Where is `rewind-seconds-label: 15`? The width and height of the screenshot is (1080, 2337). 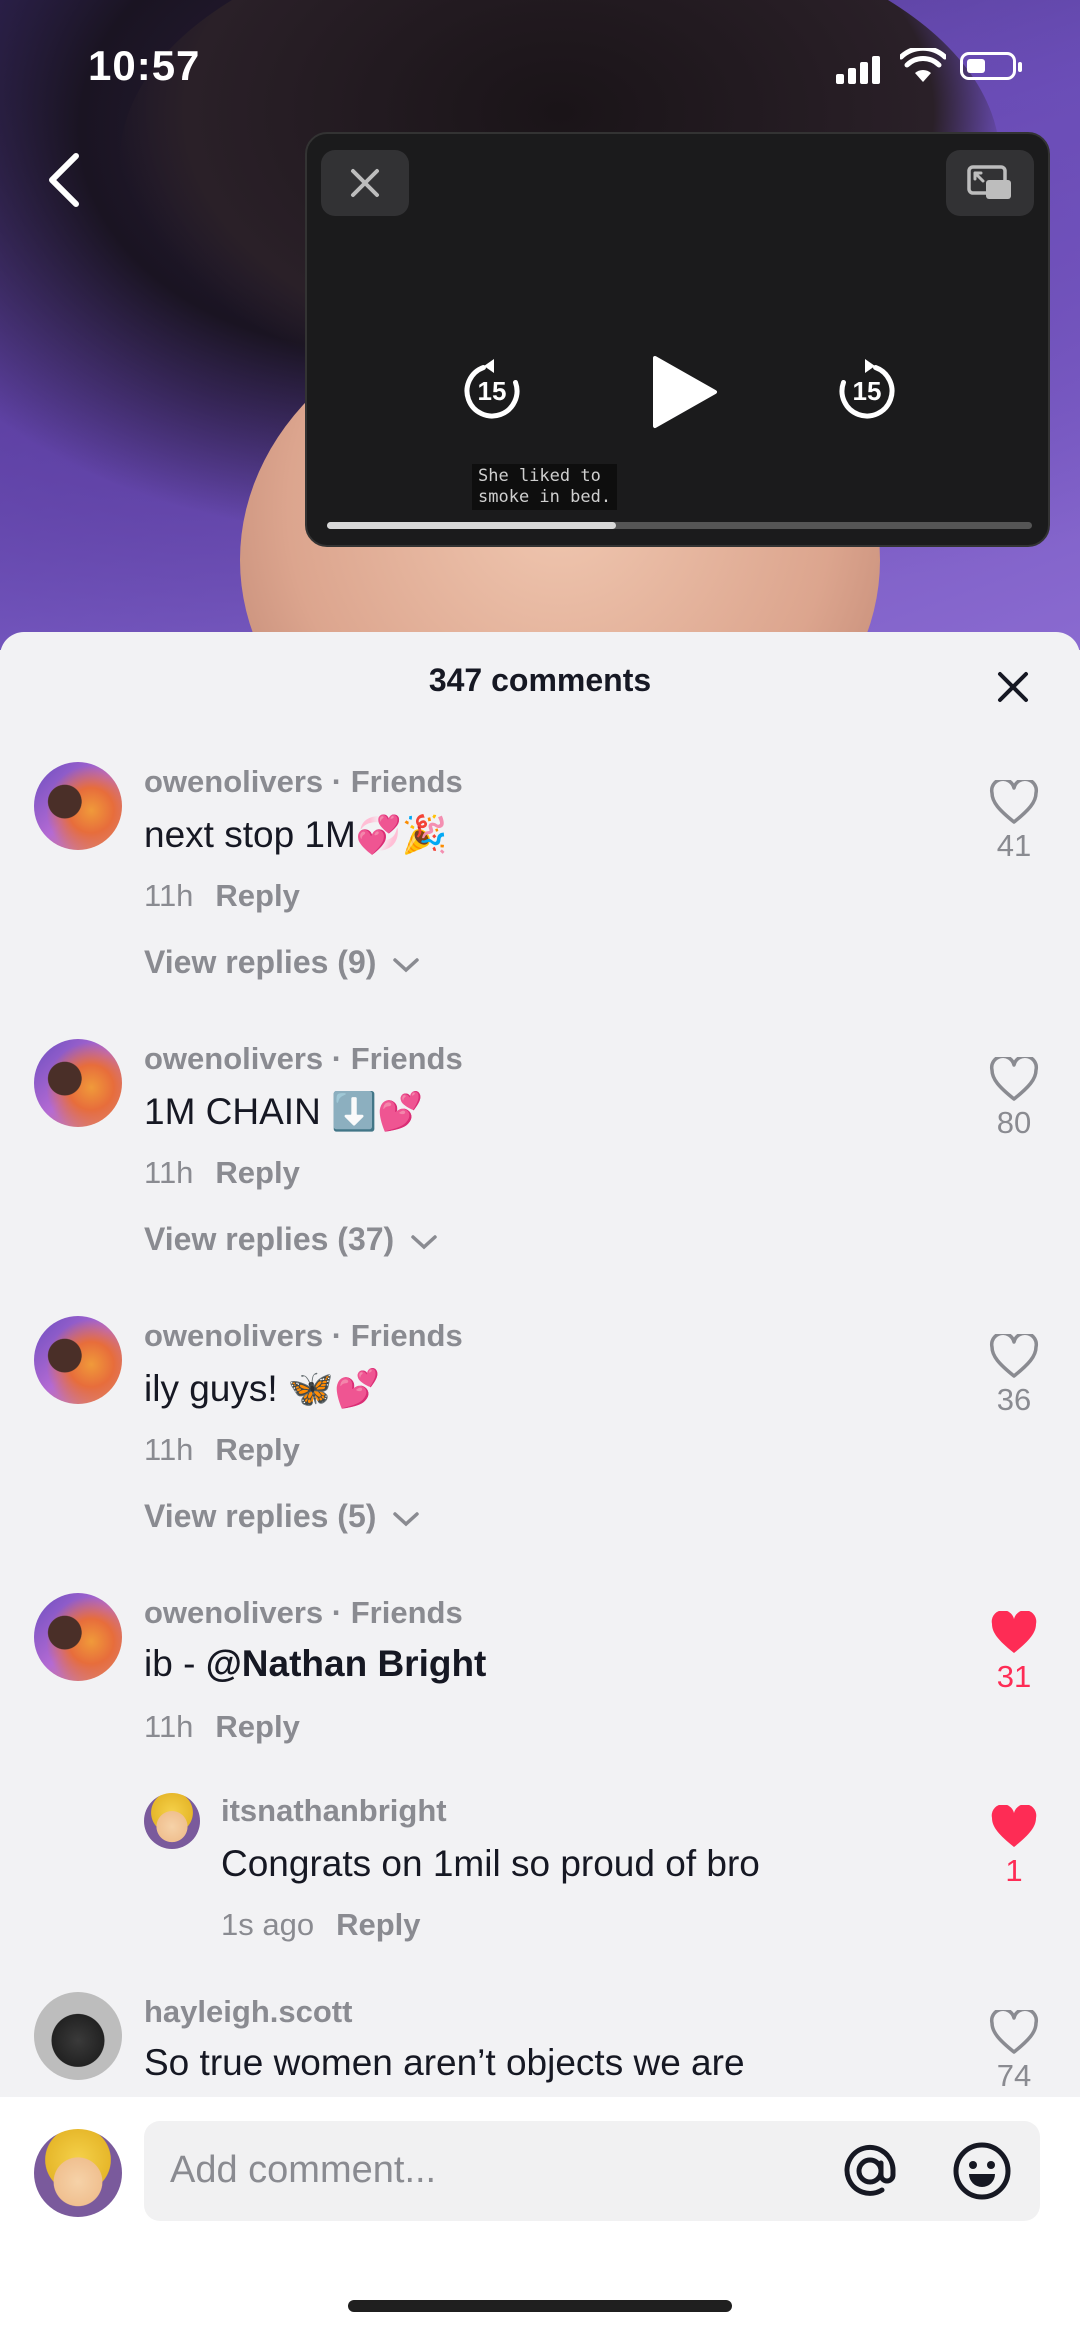 rewind-seconds-label: 15 is located at coordinates (492, 391).